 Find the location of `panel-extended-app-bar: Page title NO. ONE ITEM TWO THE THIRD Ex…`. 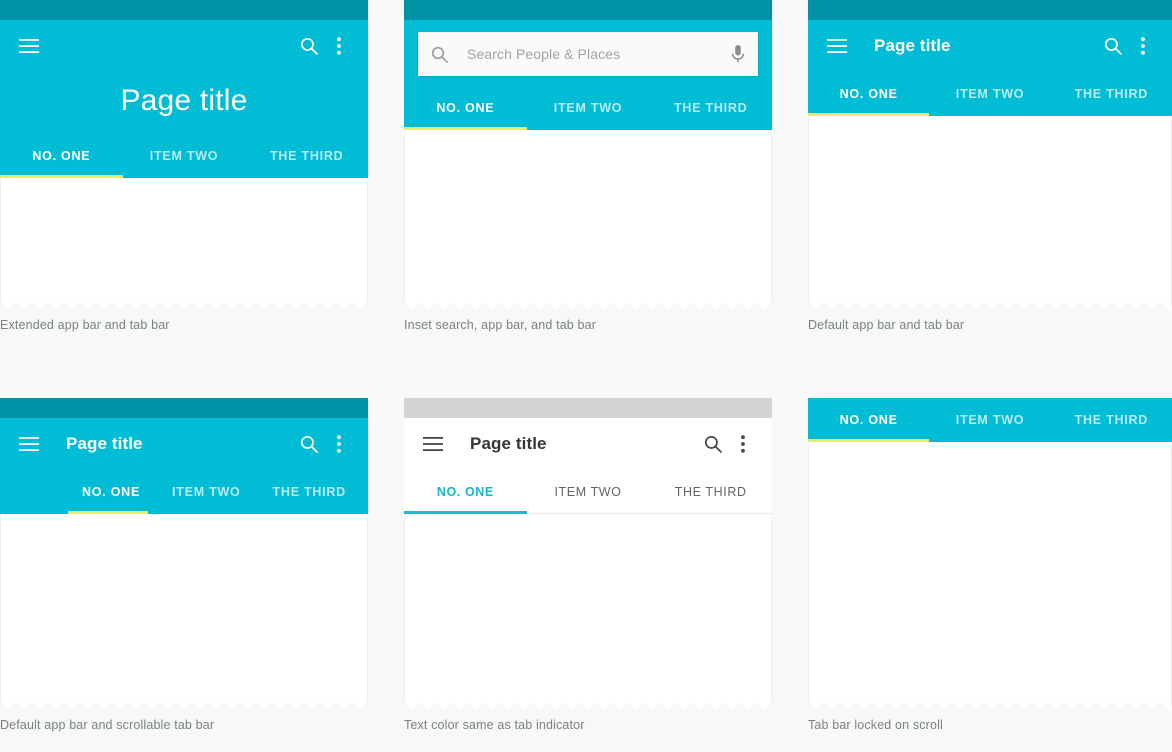

panel-extended-app-bar: Page title NO. ONE ITEM TWO THE THIRD Ex… is located at coordinates (184, 170).